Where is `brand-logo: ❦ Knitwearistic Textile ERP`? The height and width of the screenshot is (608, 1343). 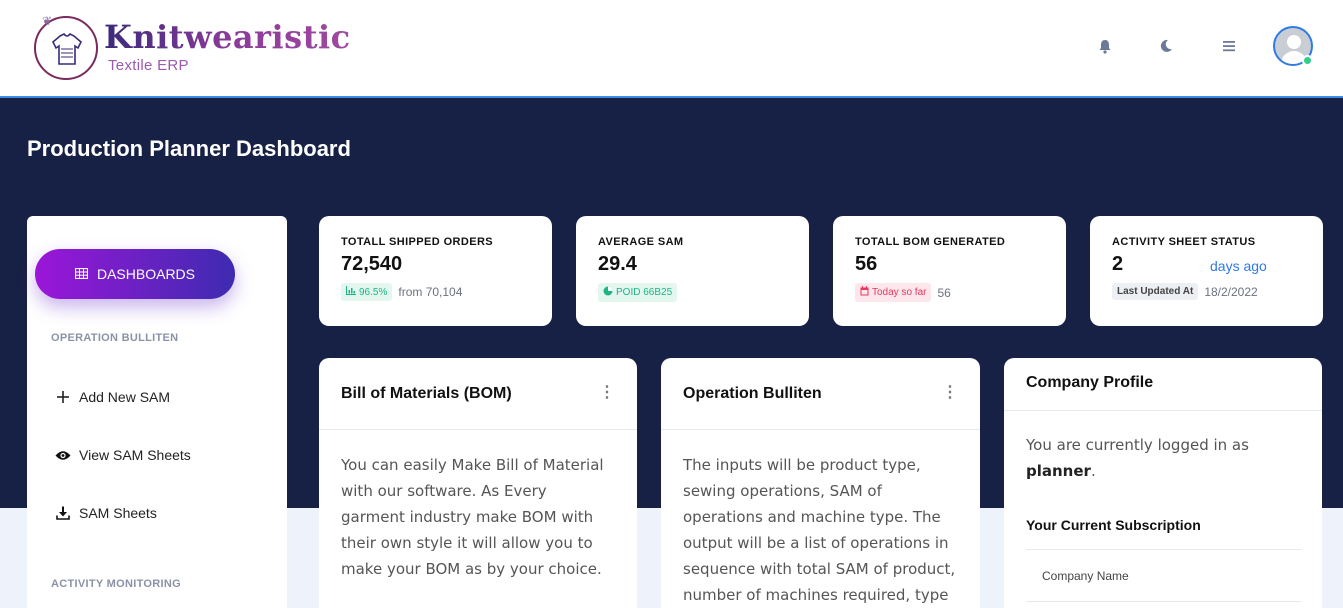 brand-logo: ❦ Knitwearistic Textile ERP is located at coordinates (192, 47).